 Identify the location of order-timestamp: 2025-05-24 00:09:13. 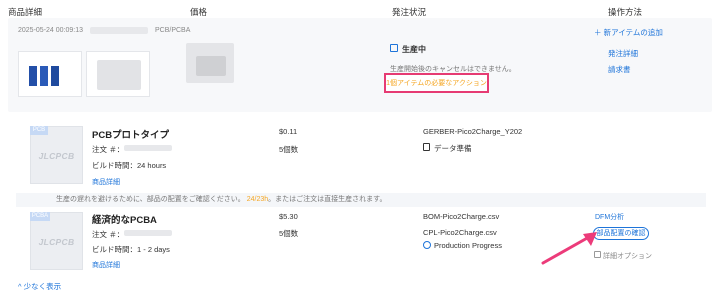
(50, 30).